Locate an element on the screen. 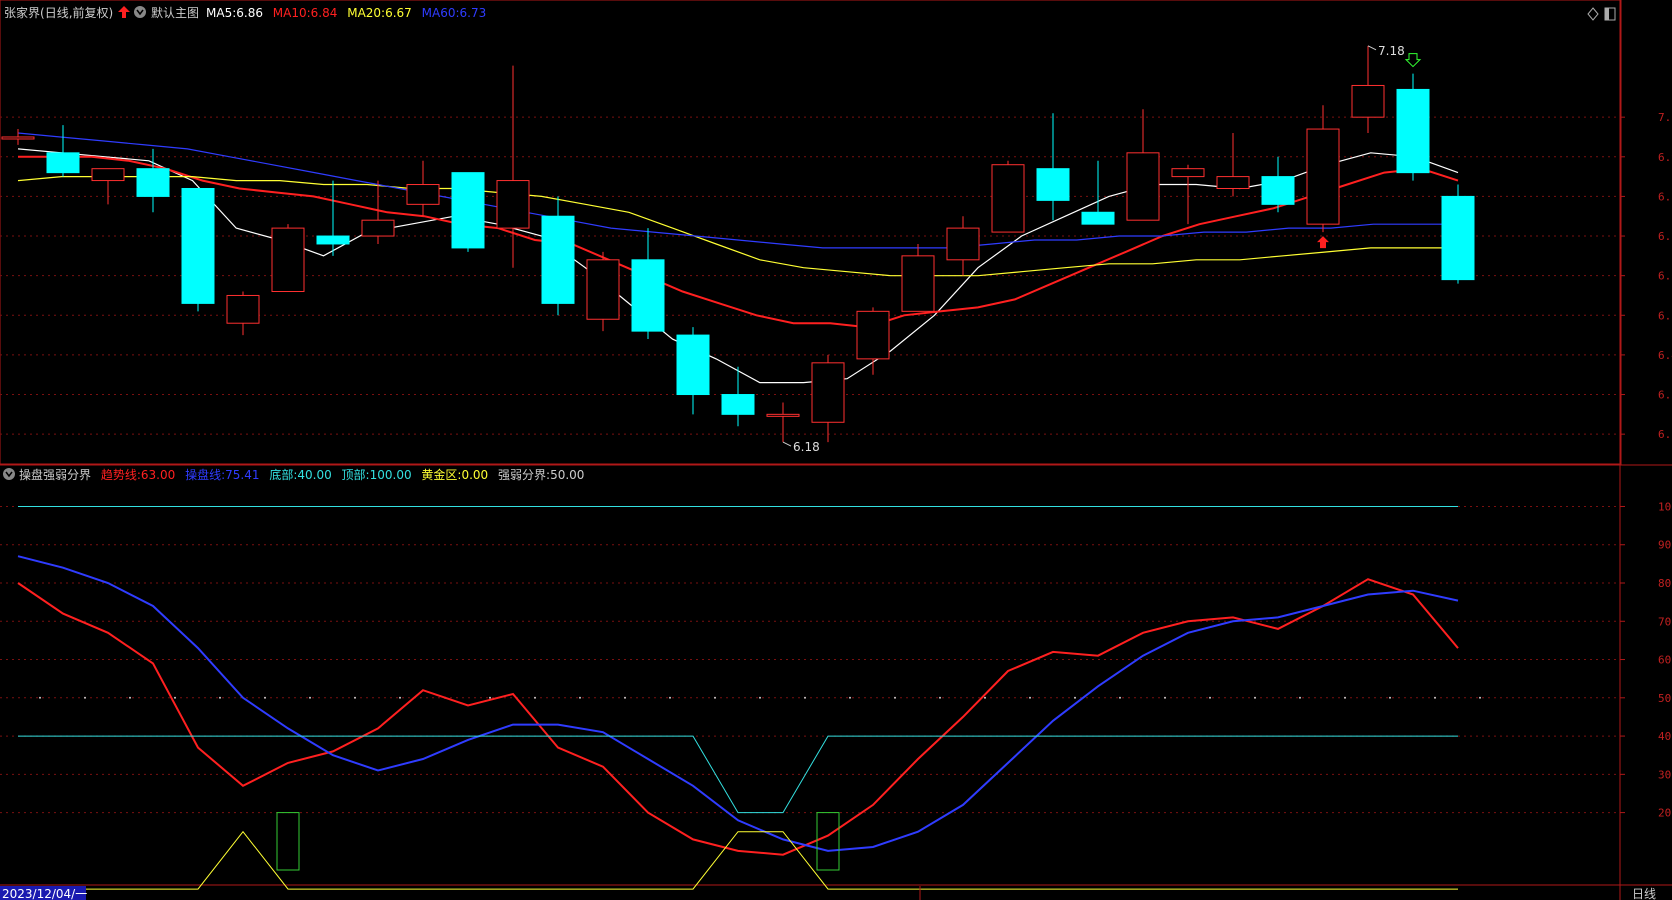 The width and height of the screenshot is (1672, 900). price-tick-label: 6.80 is located at coordinates (1665, 196).